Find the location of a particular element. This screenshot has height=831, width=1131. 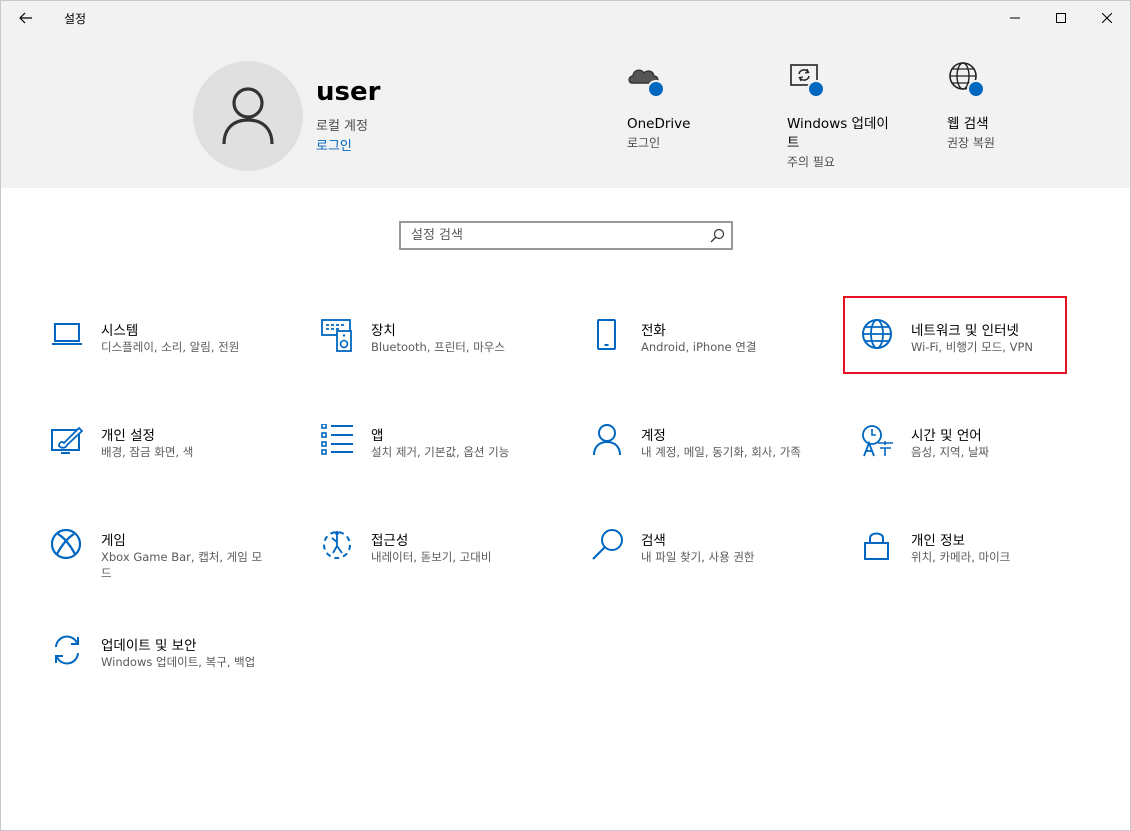

accessibility-icon is located at coordinates (338, 546).